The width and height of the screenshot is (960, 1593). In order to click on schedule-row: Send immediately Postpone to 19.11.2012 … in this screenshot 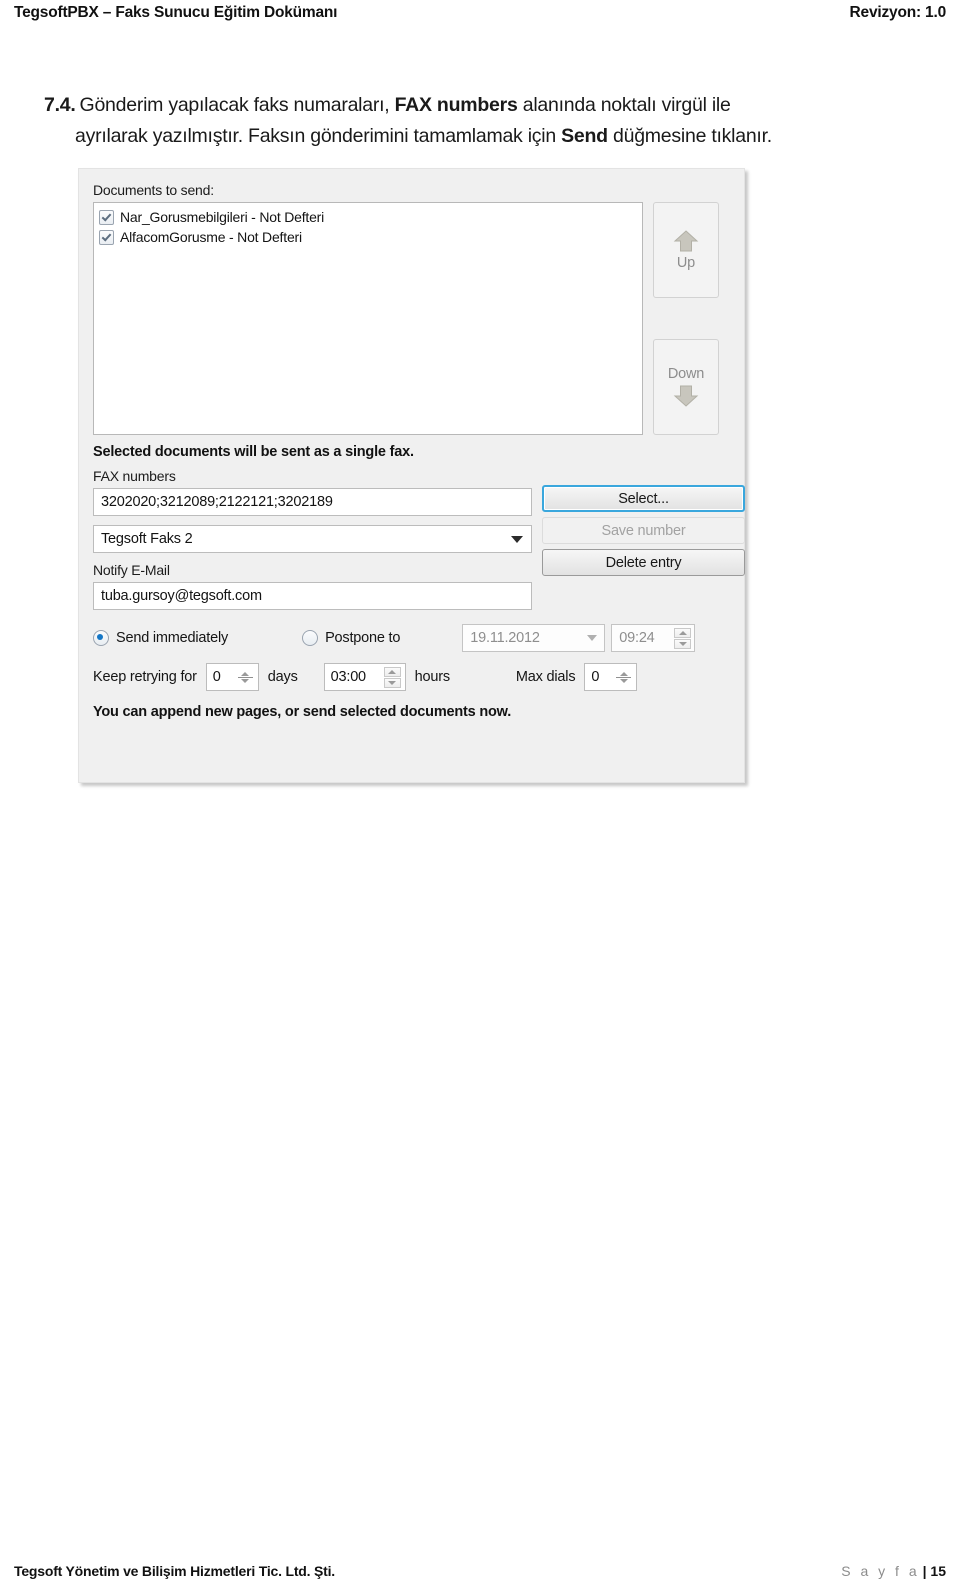, I will do `click(410, 638)`.